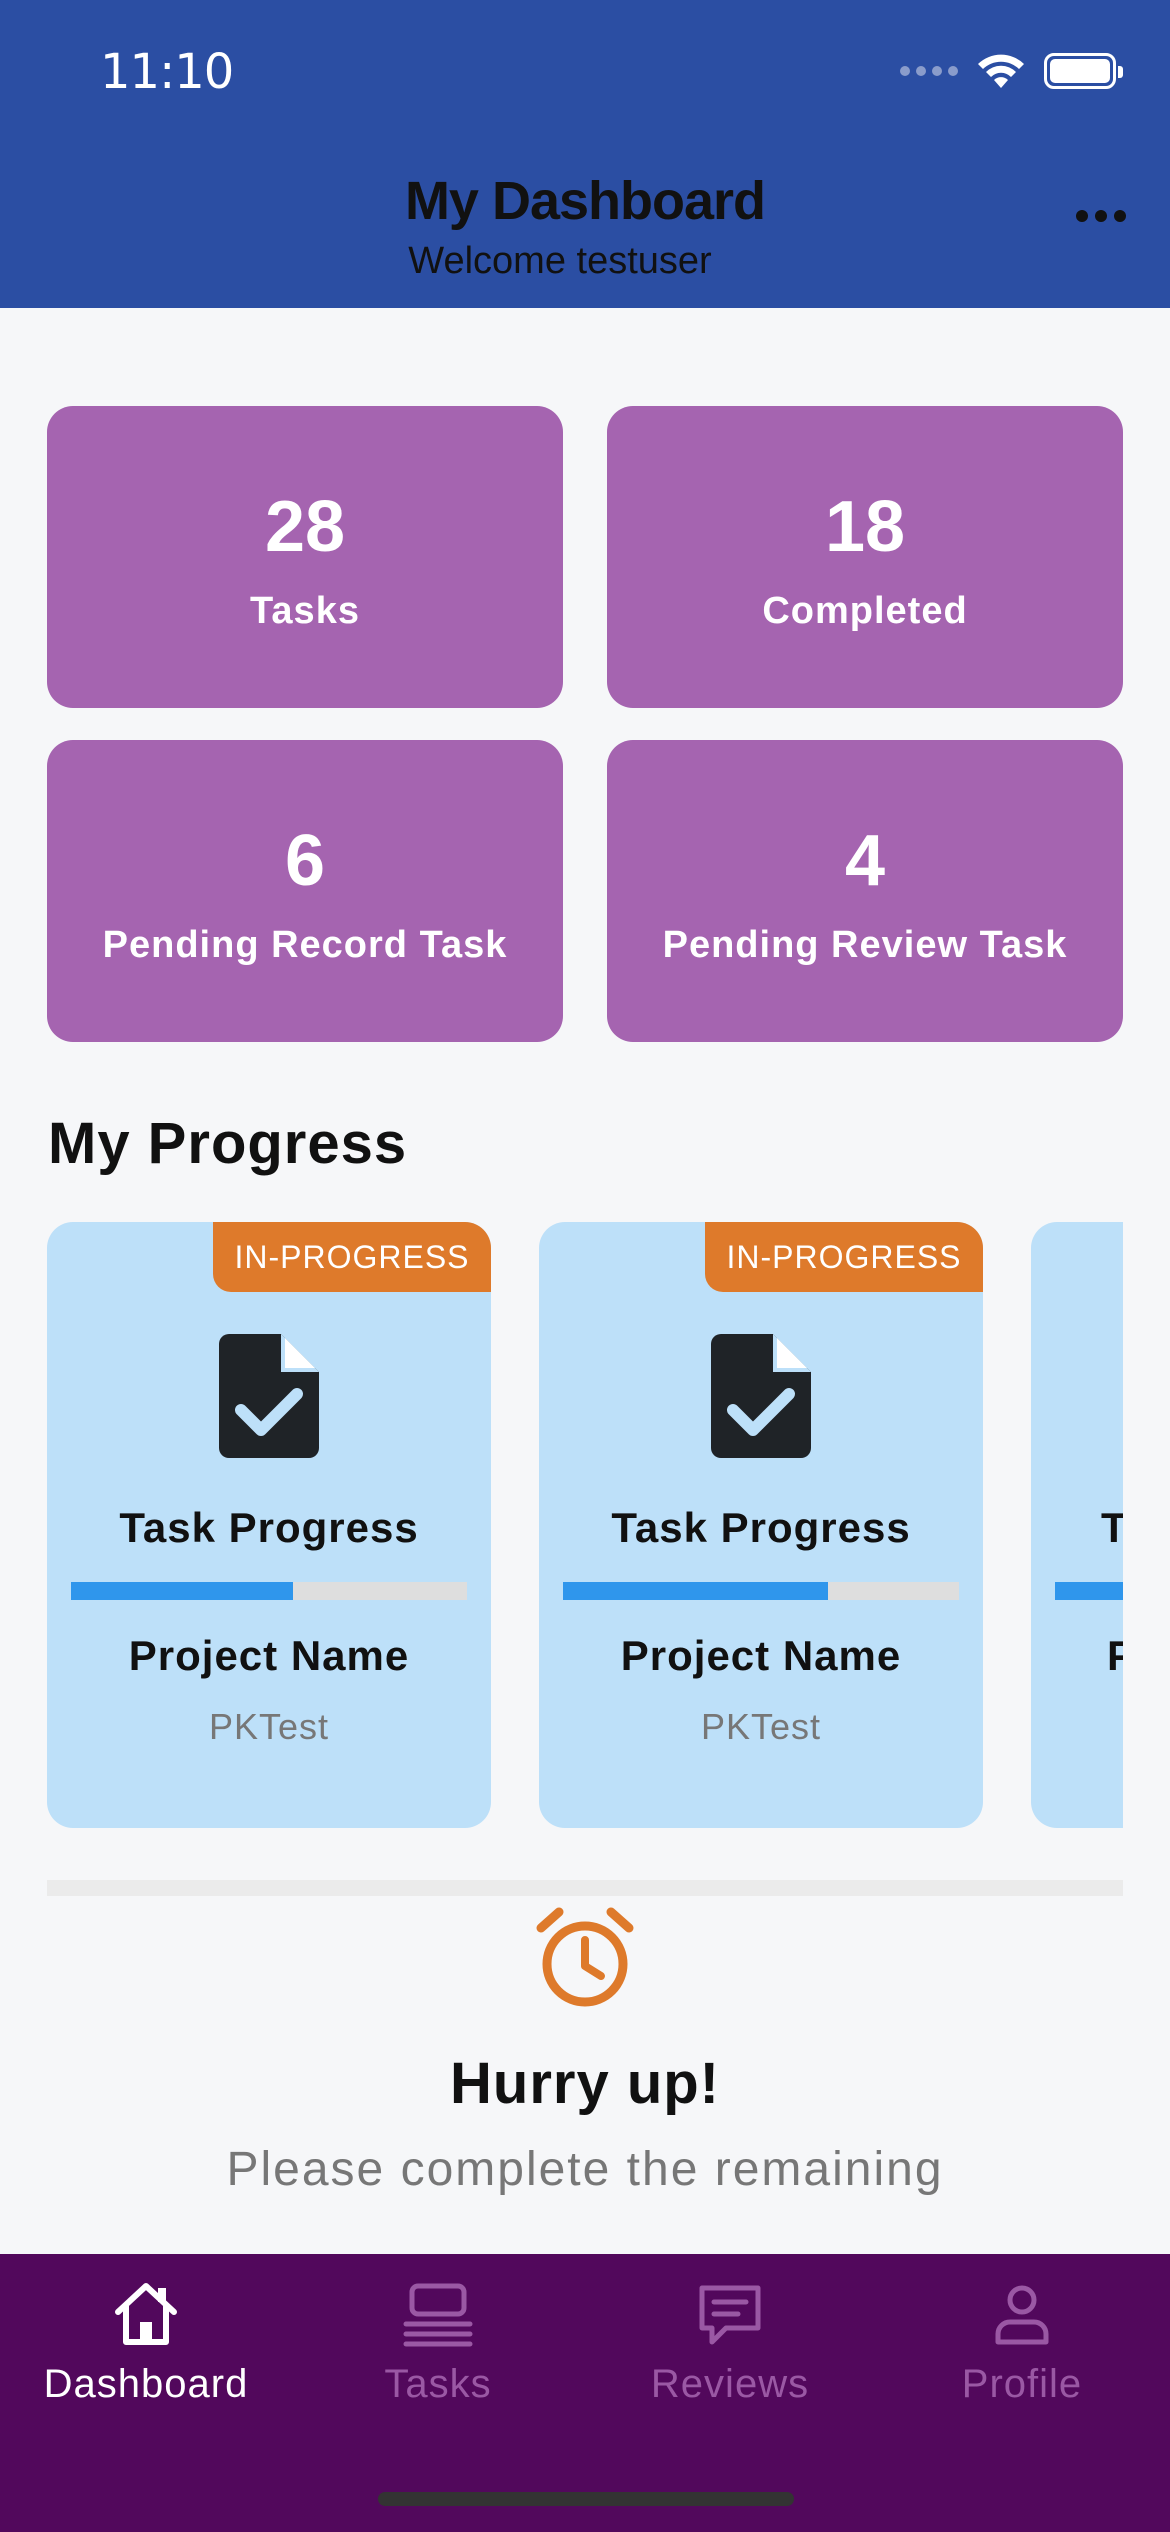  What do you see at coordinates (865, 861) in the screenshot?
I see `stat-value: 4` at bounding box center [865, 861].